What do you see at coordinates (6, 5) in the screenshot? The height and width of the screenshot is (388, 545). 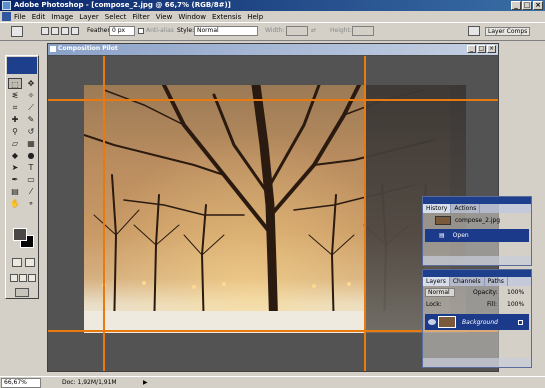 I see `app-icon` at bounding box center [6, 5].